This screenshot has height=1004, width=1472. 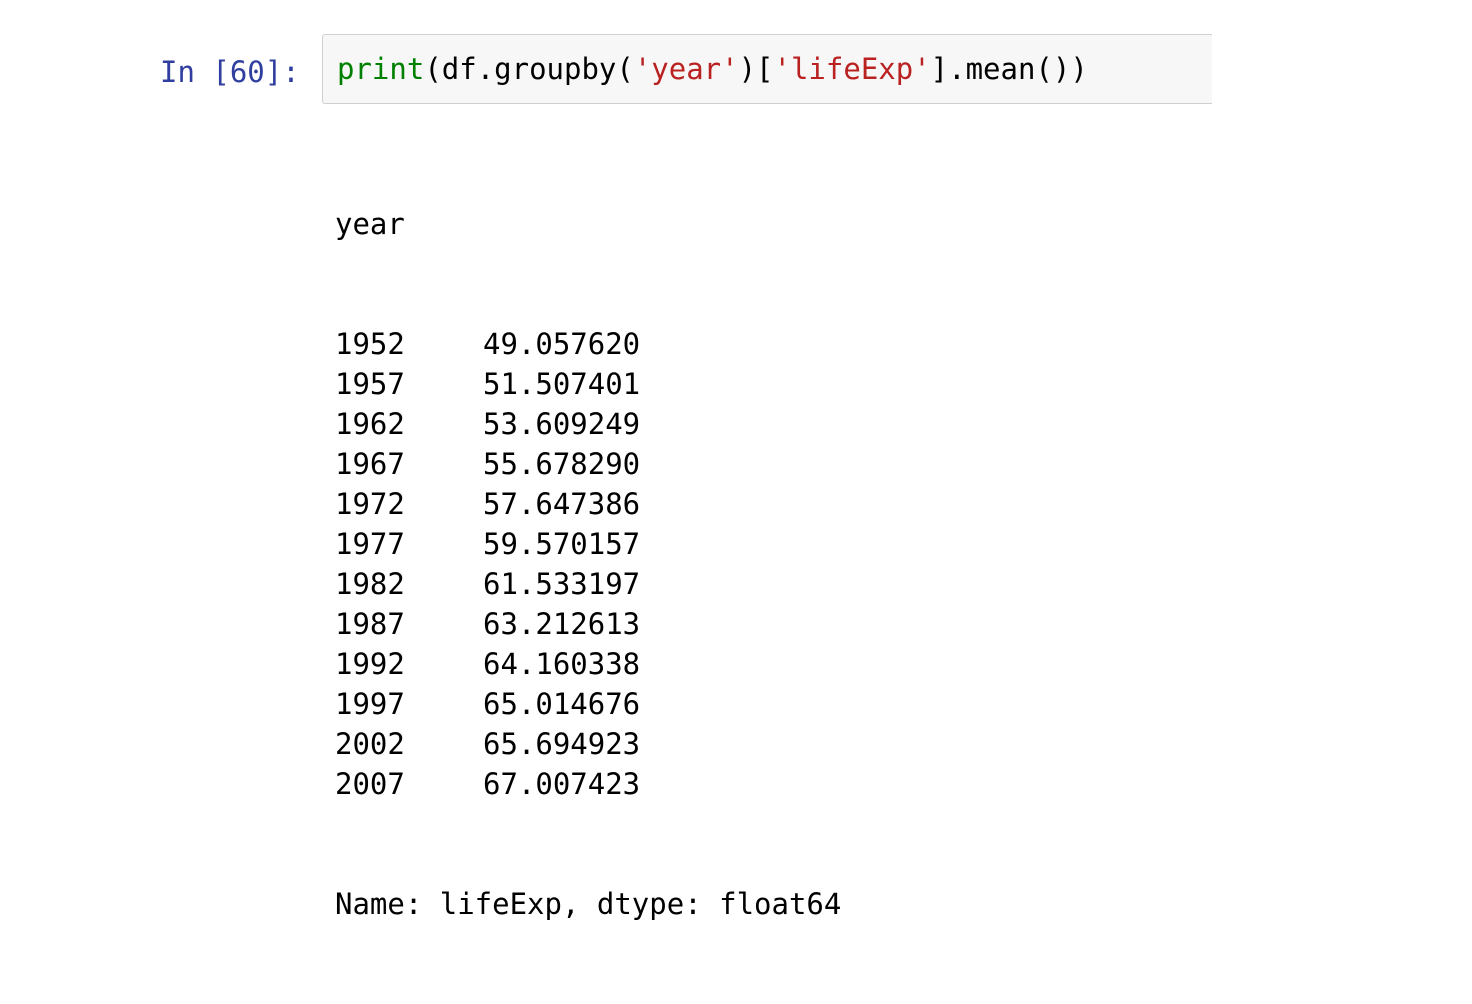 I want to click on output-row-year: 1952, so click(x=370, y=344).